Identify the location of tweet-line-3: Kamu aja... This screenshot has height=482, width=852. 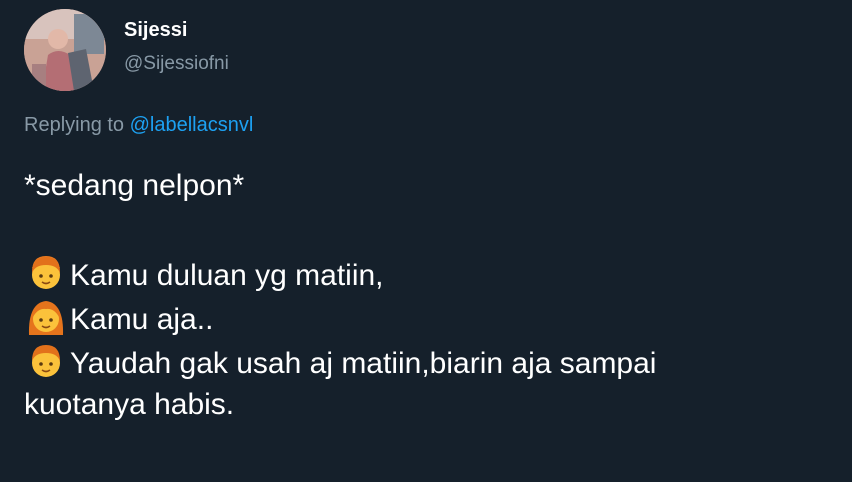
(142, 319).